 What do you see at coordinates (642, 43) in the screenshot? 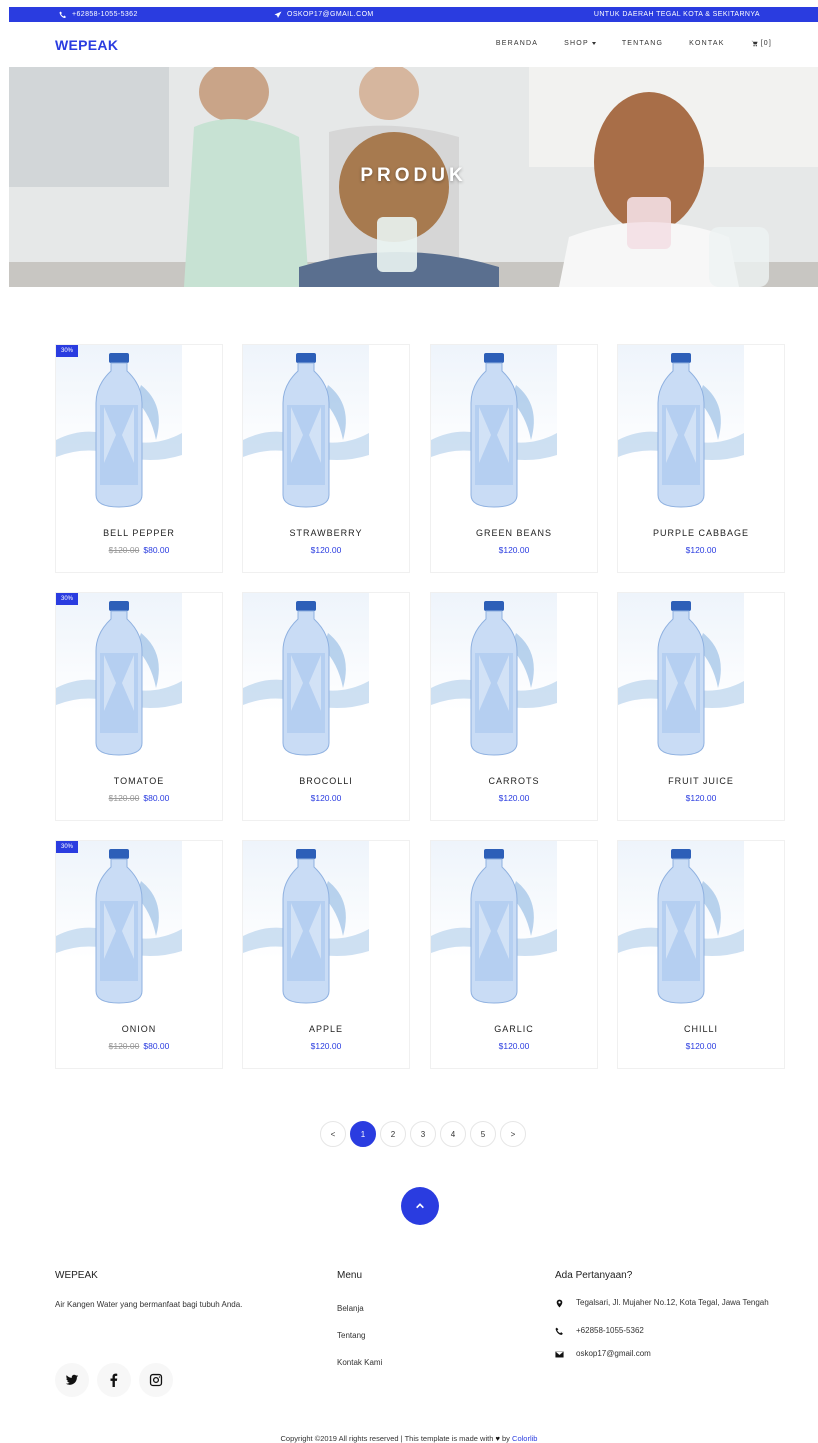
I see `nav-item-tentang: TENTANG` at bounding box center [642, 43].